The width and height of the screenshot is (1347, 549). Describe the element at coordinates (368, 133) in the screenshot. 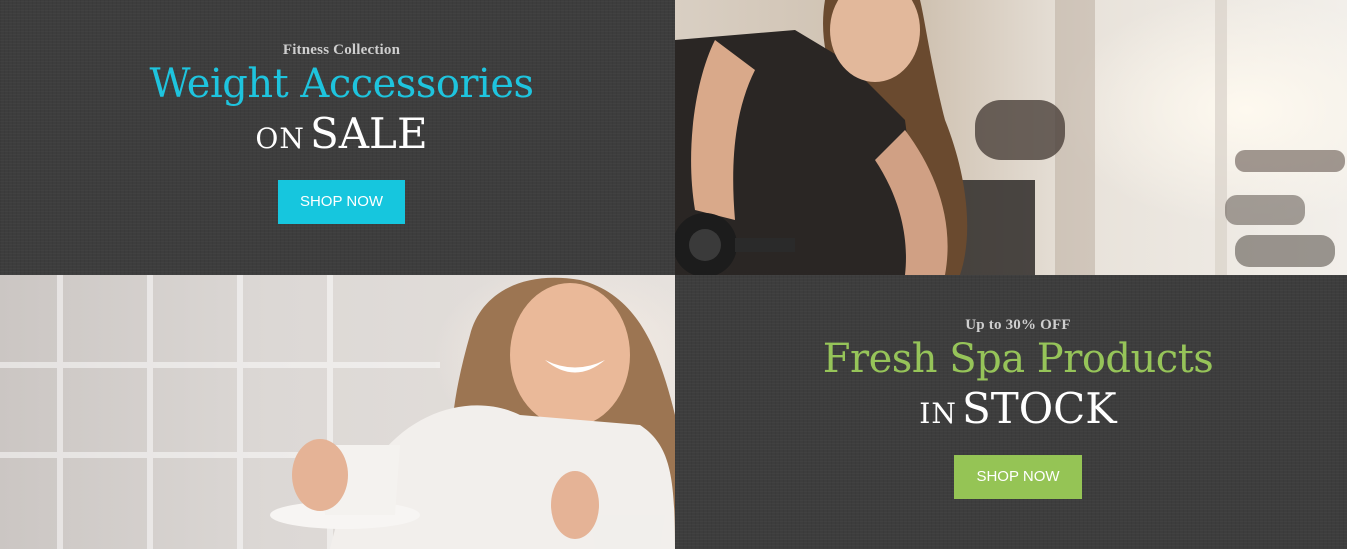

I see `promo-subline-big: SALE` at that location.